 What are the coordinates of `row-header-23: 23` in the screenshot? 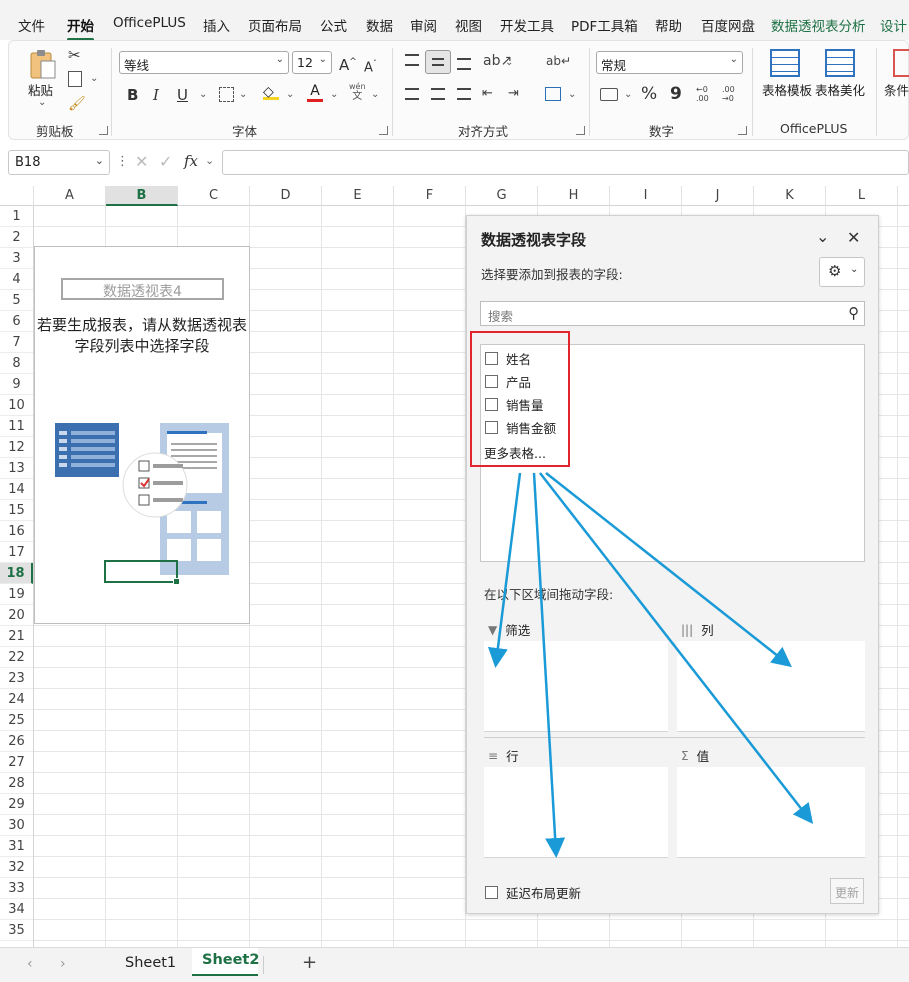 It's located at (16, 678).